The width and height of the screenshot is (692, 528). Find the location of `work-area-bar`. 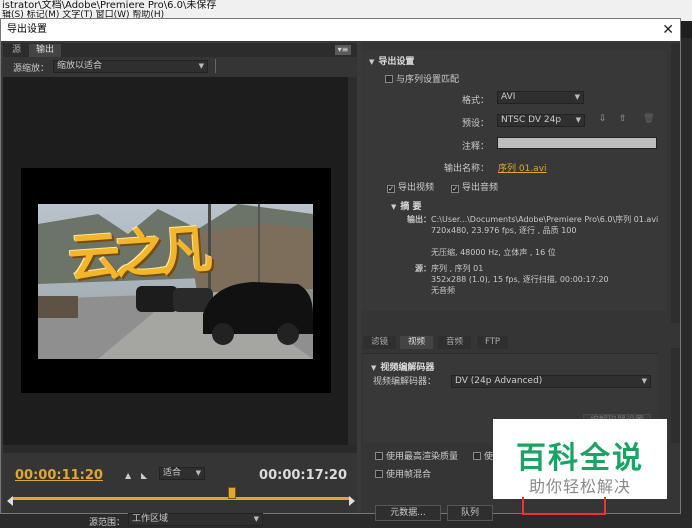

work-area-bar is located at coordinates (181, 498).